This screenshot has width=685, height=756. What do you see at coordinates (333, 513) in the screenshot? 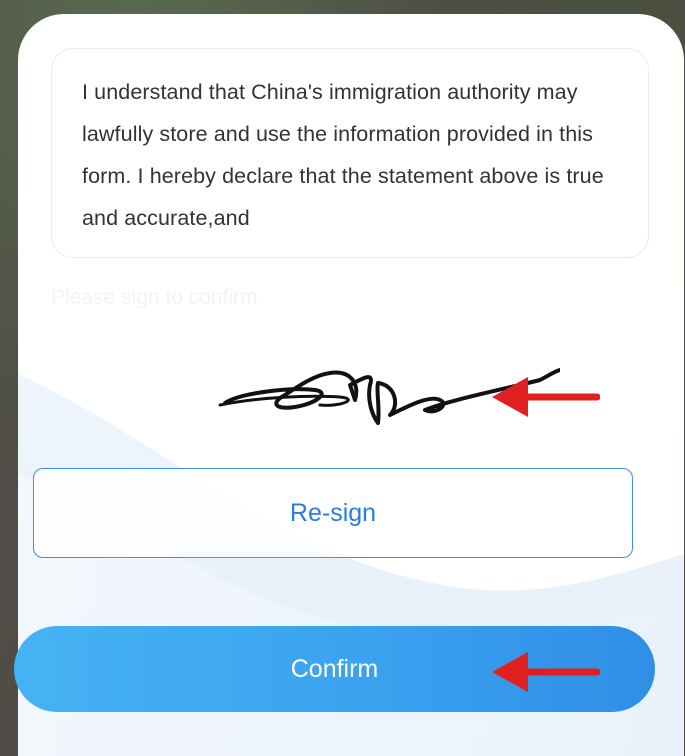
I see `resign-button: Re-sign` at bounding box center [333, 513].